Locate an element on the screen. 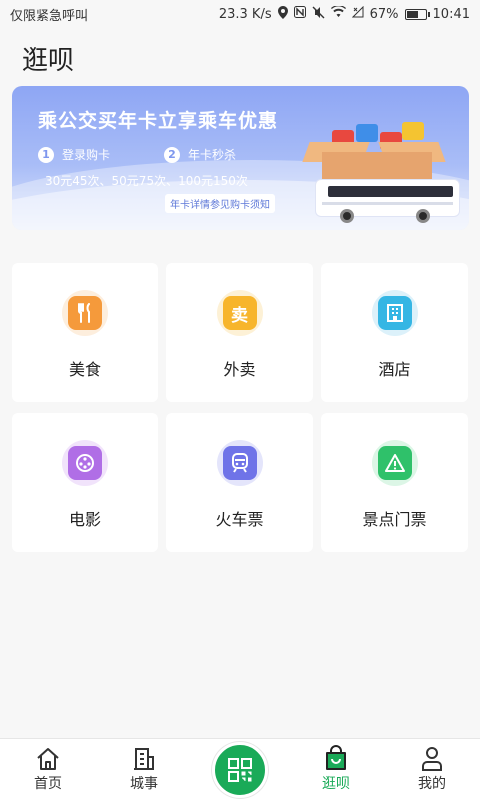  service-card-takeout: 卖 外卖 is located at coordinates (239, 332).